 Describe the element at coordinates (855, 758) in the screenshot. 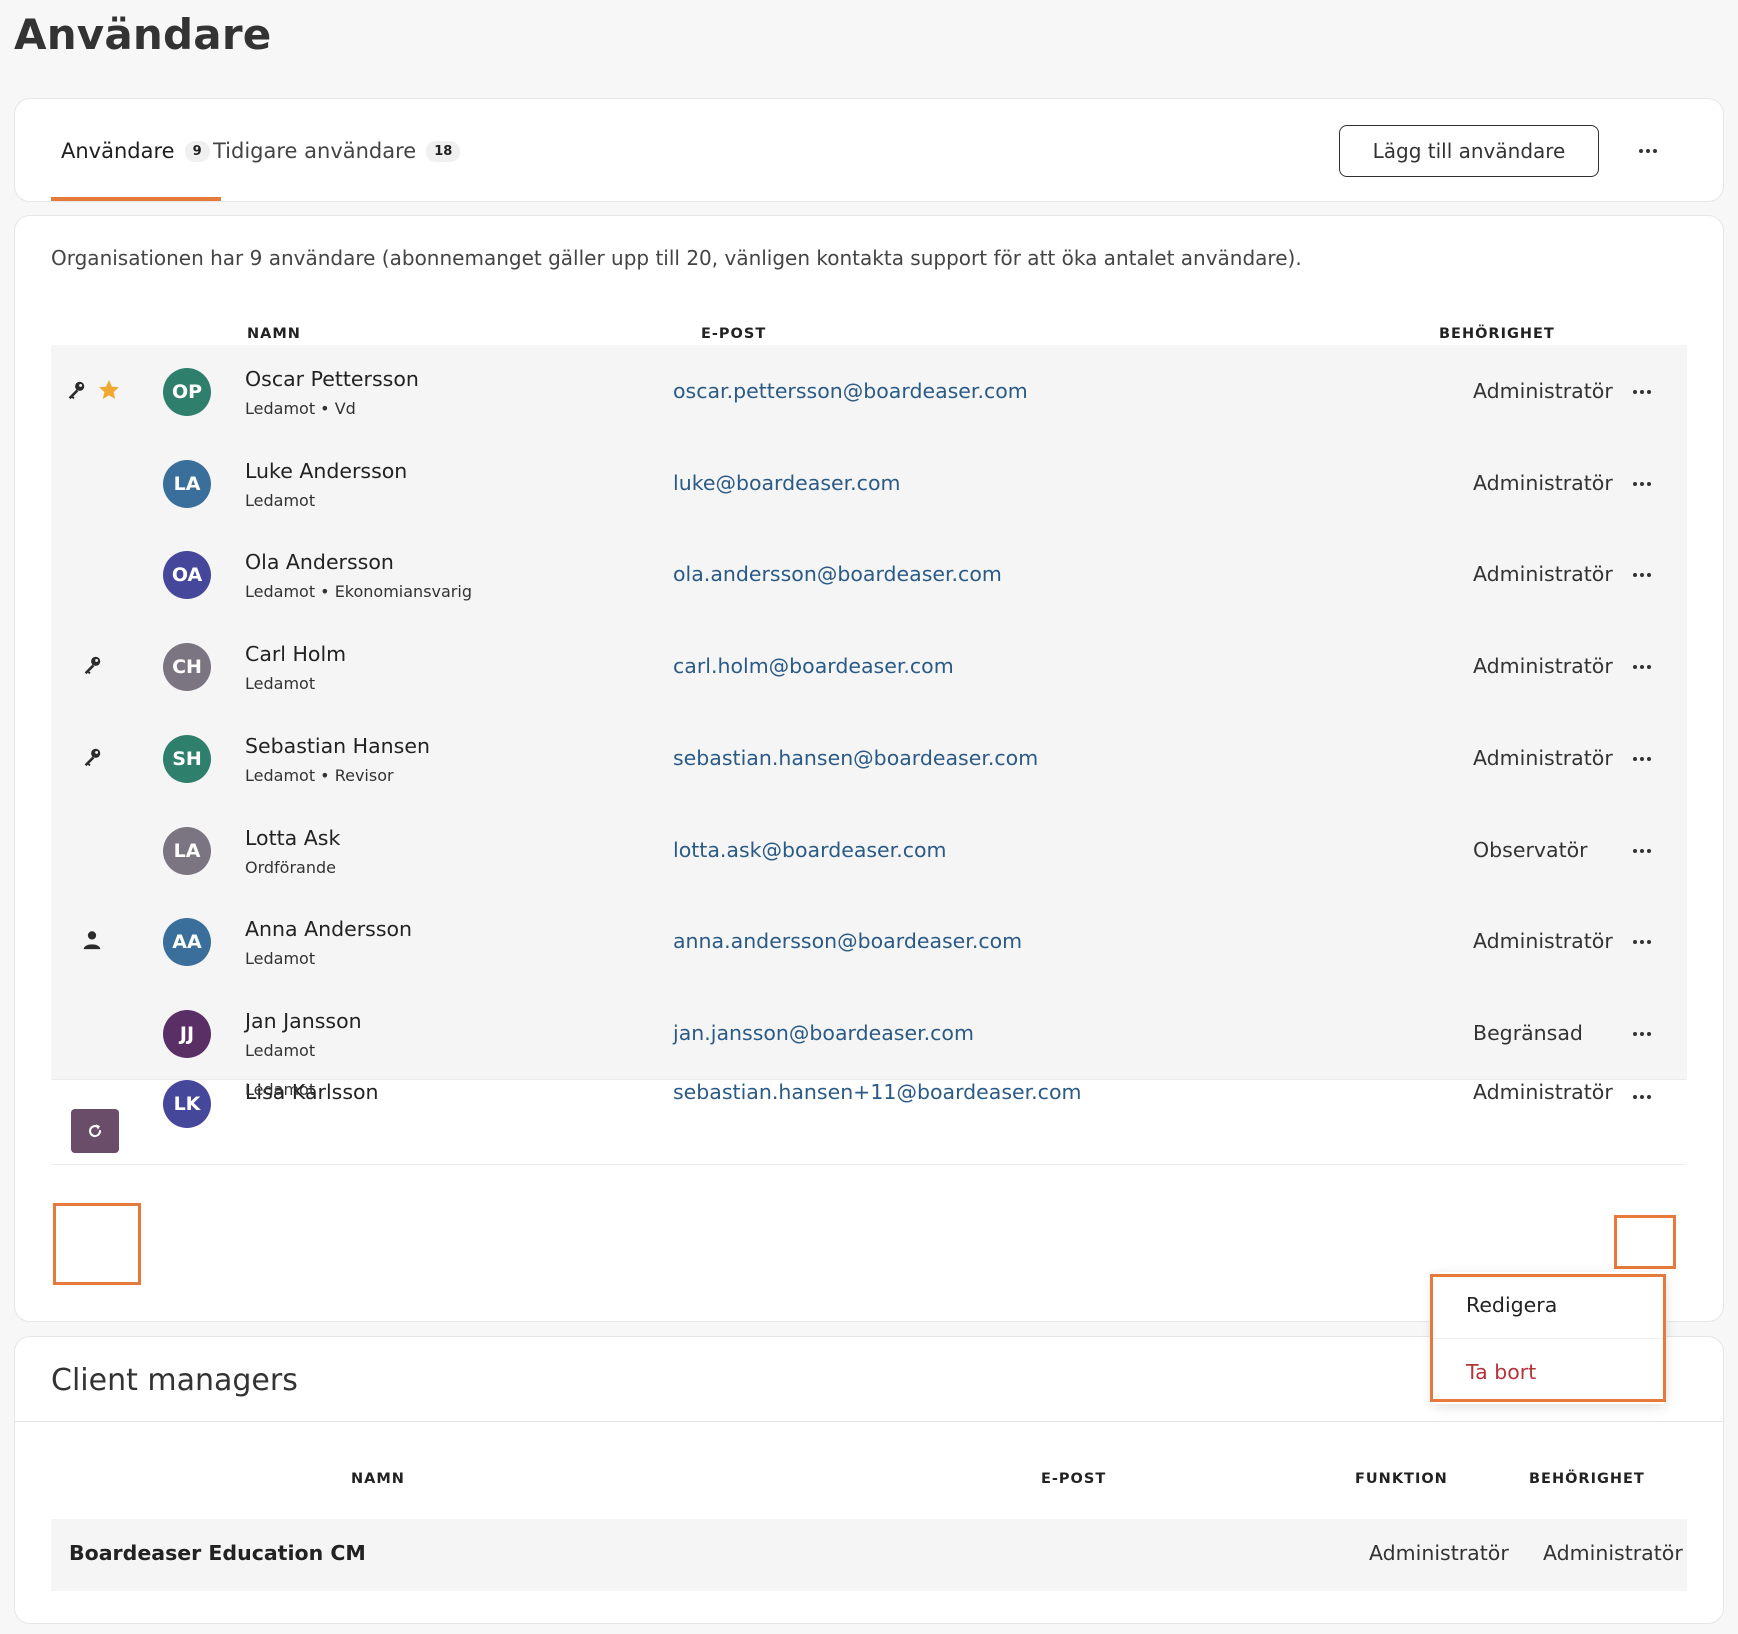

I see `user-email-link: sebastian.hansen@boardeaser.com` at that location.